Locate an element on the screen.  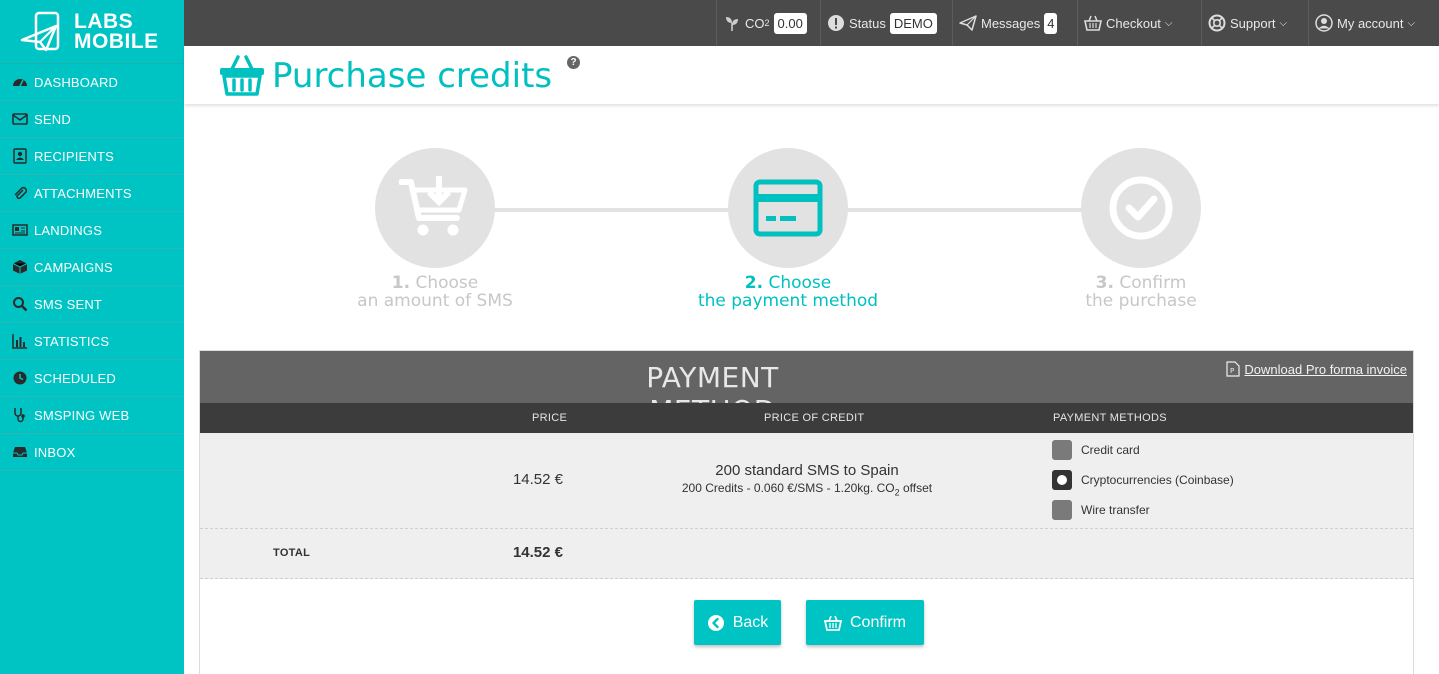
payment-option-label: Wire transfer is located at coordinates (1115, 510).